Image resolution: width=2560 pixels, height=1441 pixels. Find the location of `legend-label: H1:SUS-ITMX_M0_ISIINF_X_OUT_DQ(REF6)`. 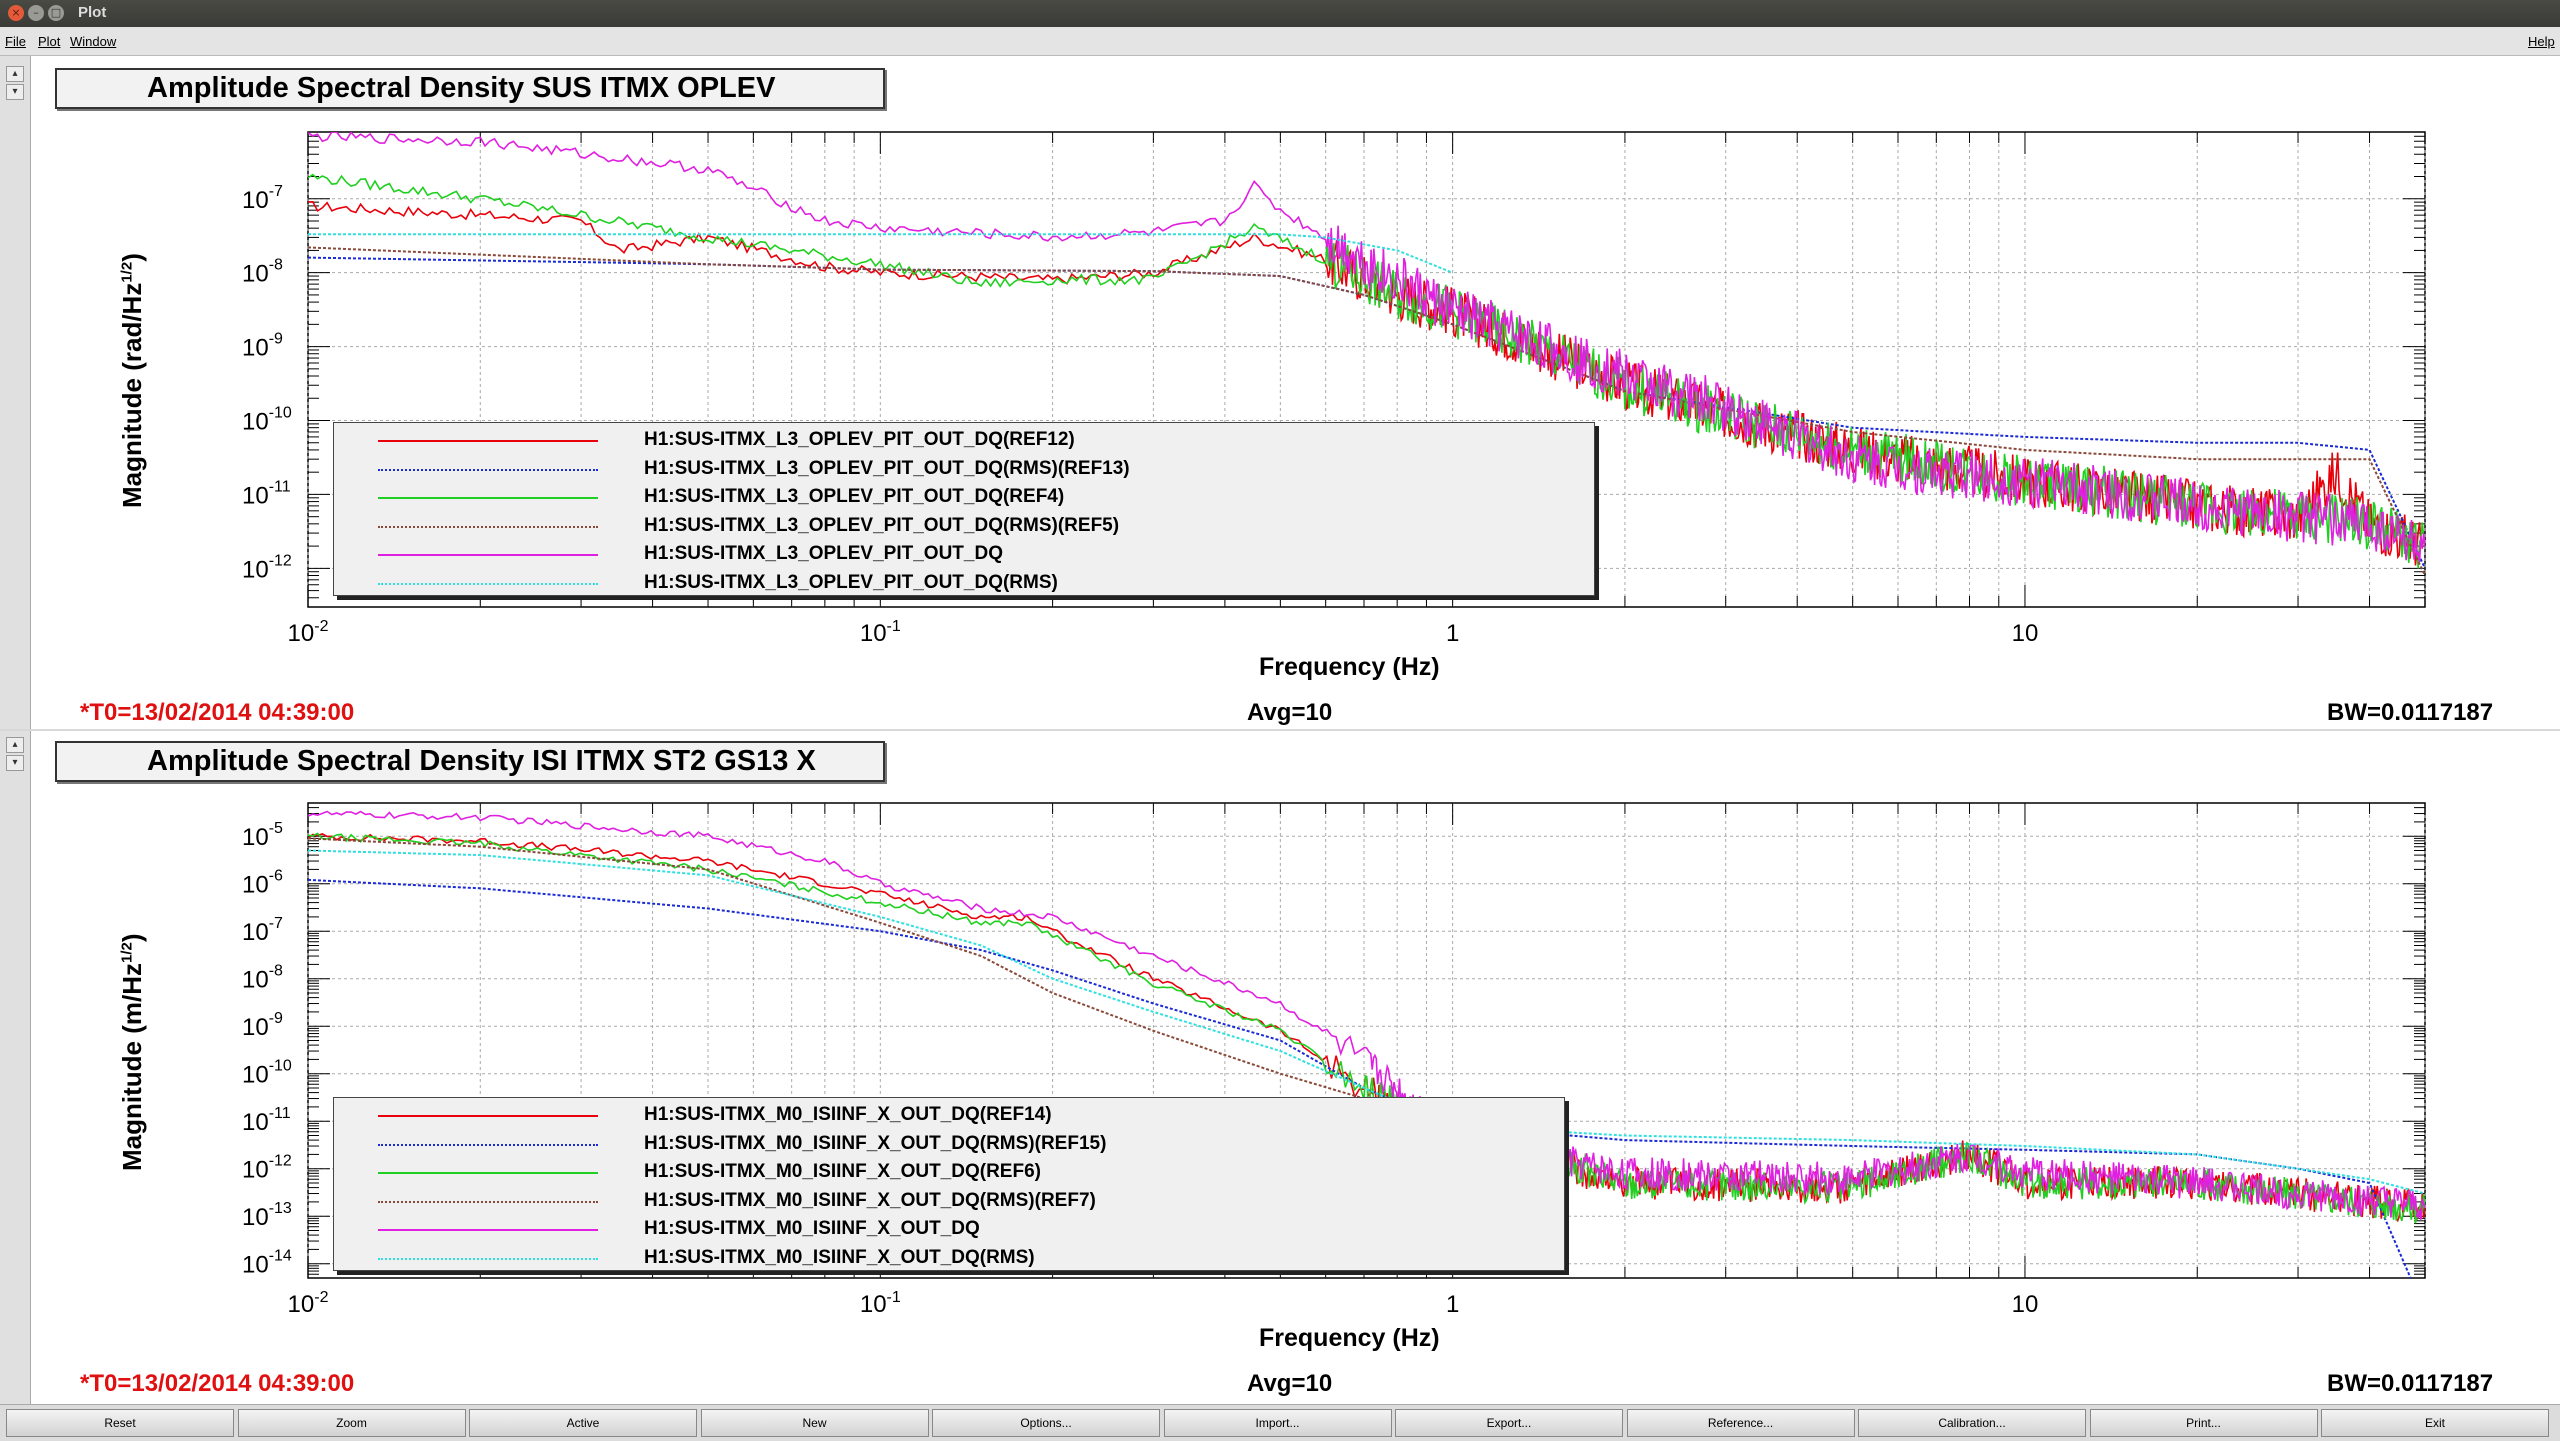

legend-label: H1:SUS-ITMX_M0_ISIINF_X_OUT_DQ(REF6) is located at coordinates (842, 1171).